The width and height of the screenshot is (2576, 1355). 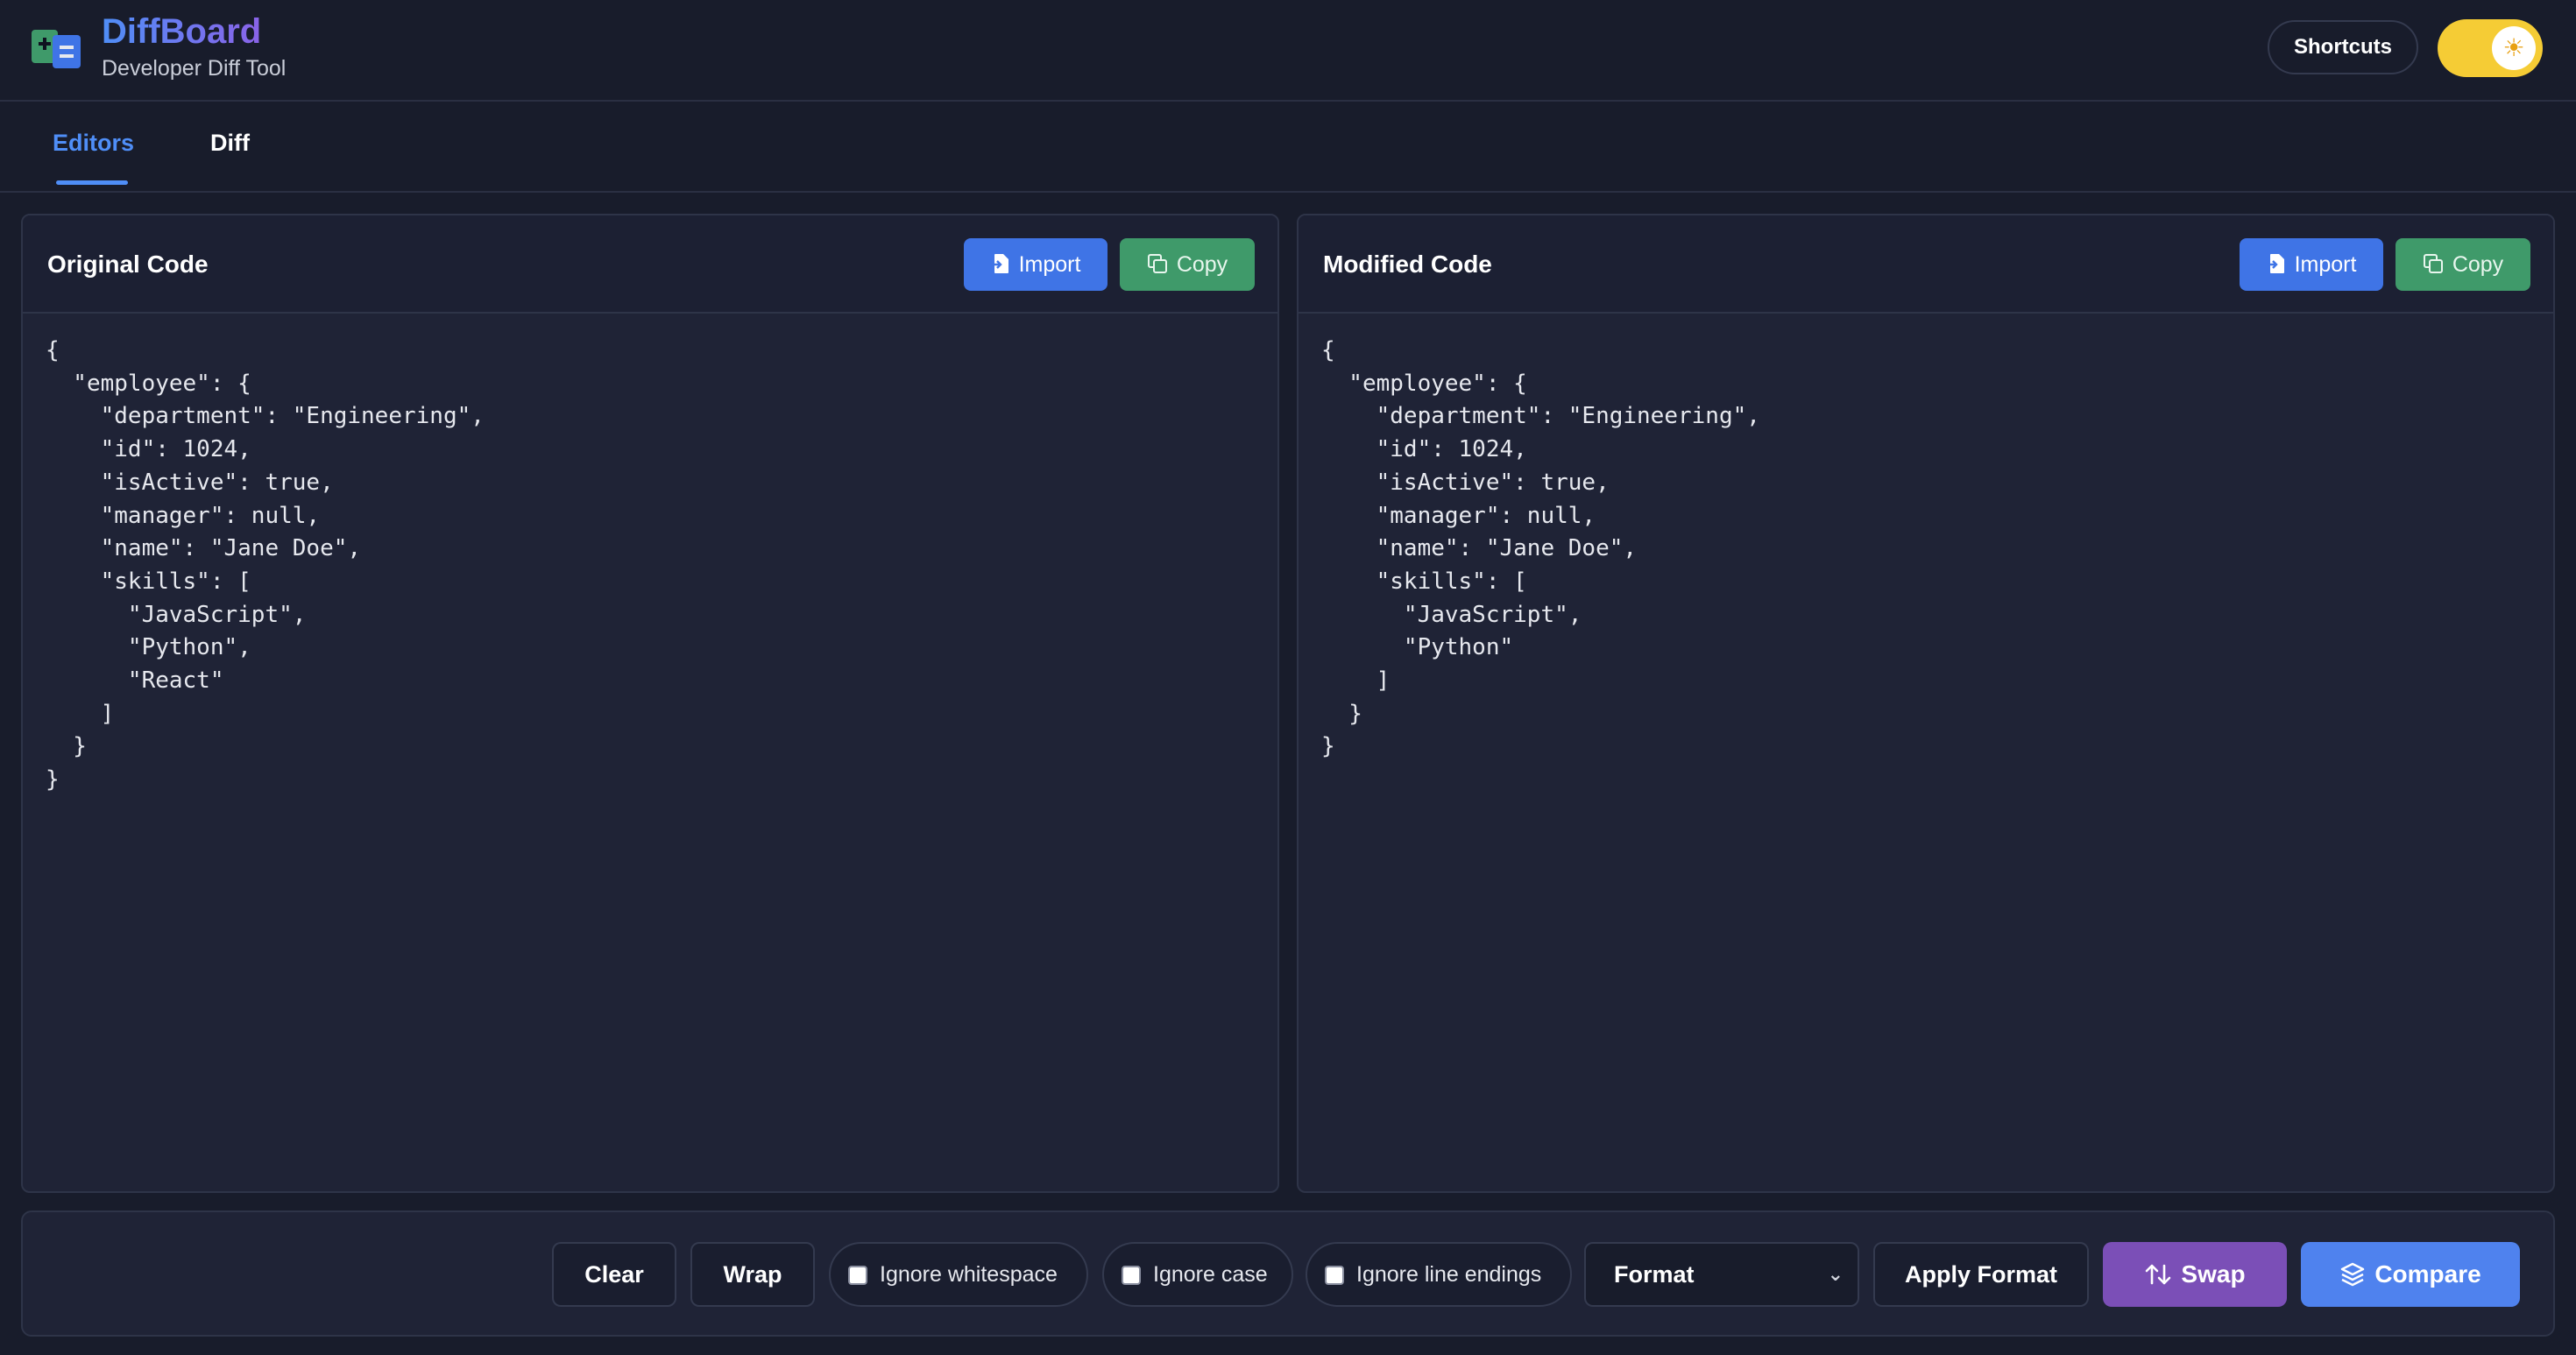 I want to click on modified-import-label: Import, so click(x=2325, y=265).